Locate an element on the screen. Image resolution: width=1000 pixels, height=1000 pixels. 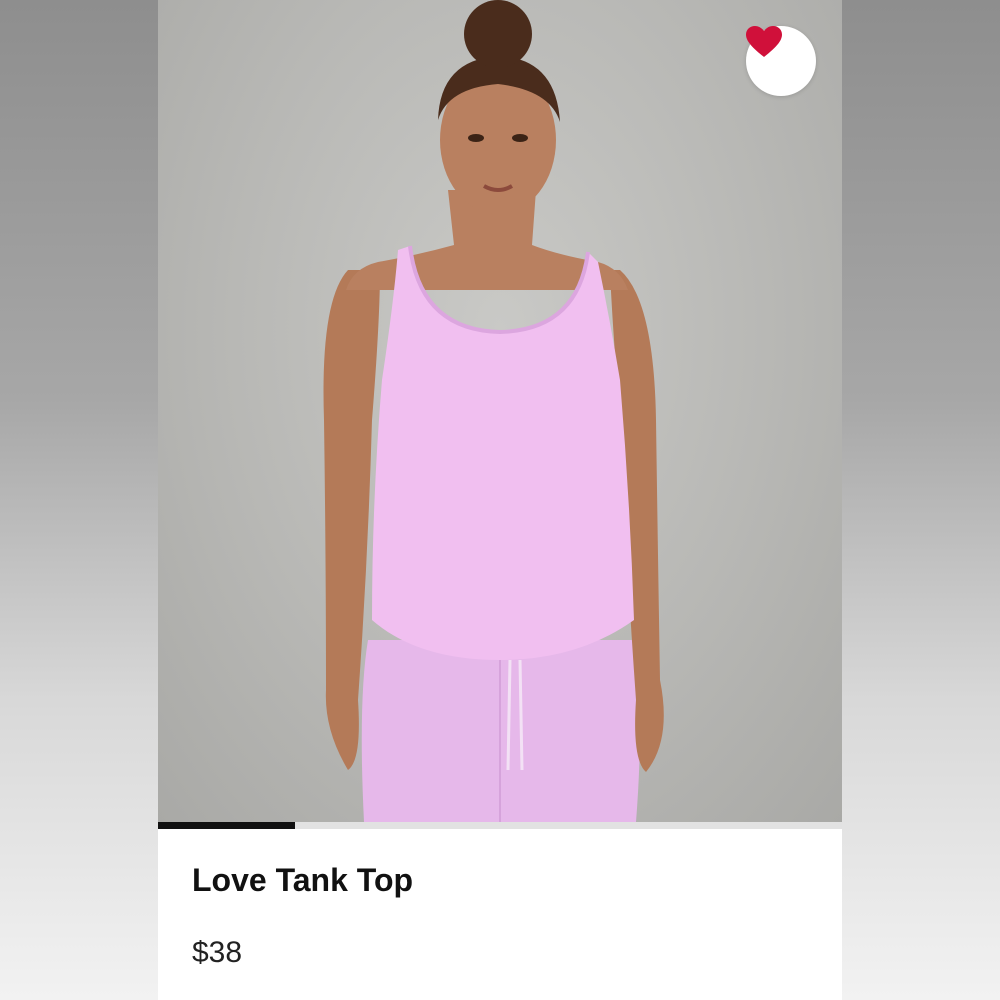
product-price: $38 is located at coordinates (217, 952).